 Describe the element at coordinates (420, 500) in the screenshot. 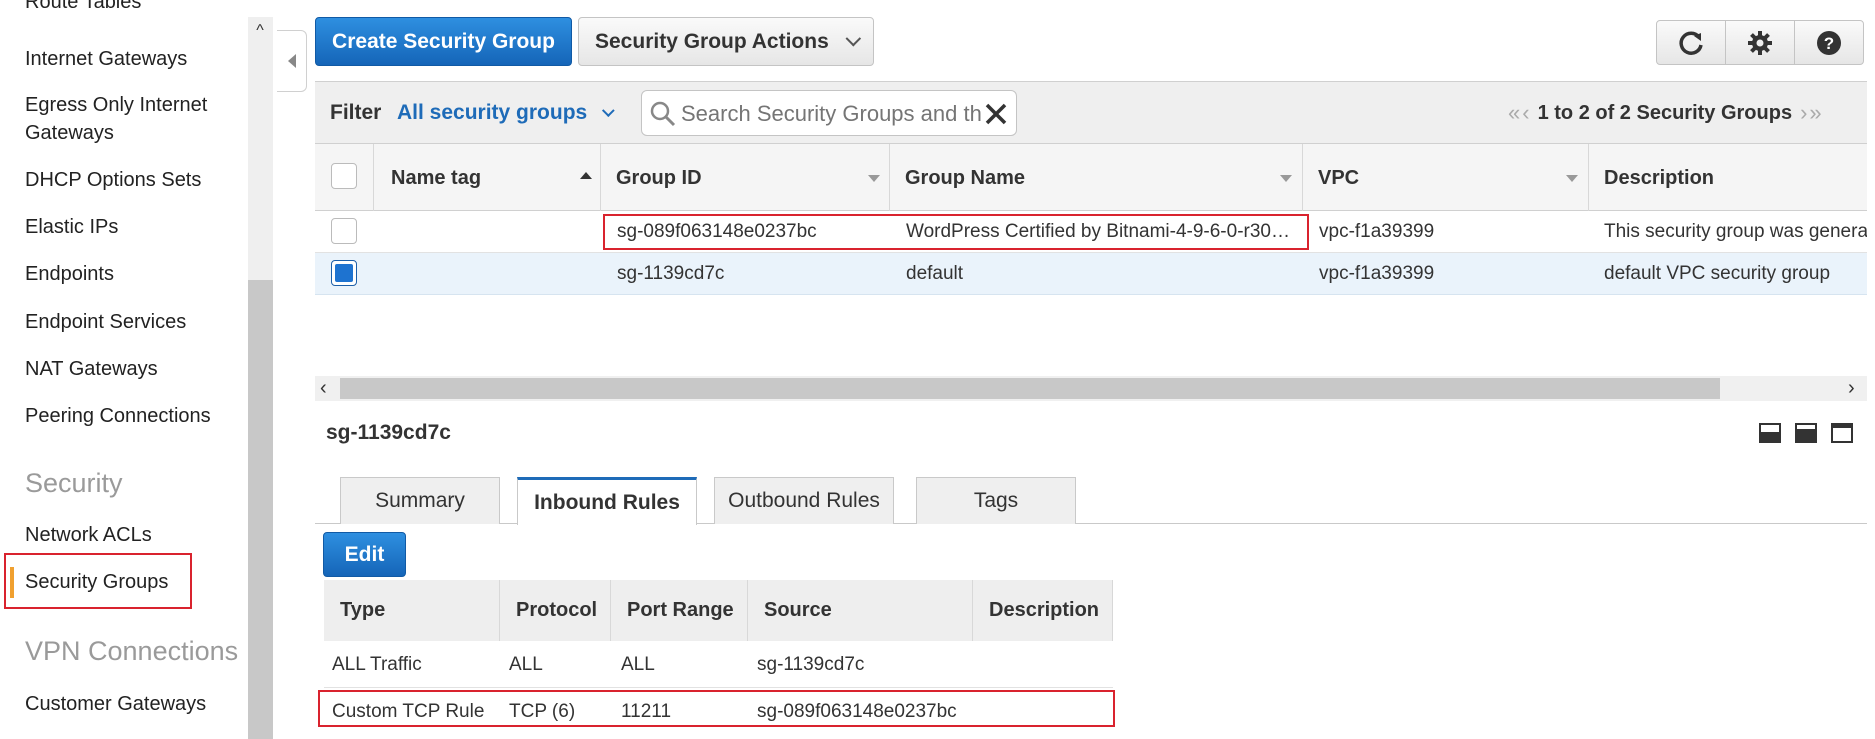

I see `tab-summary: Summary` at that location.